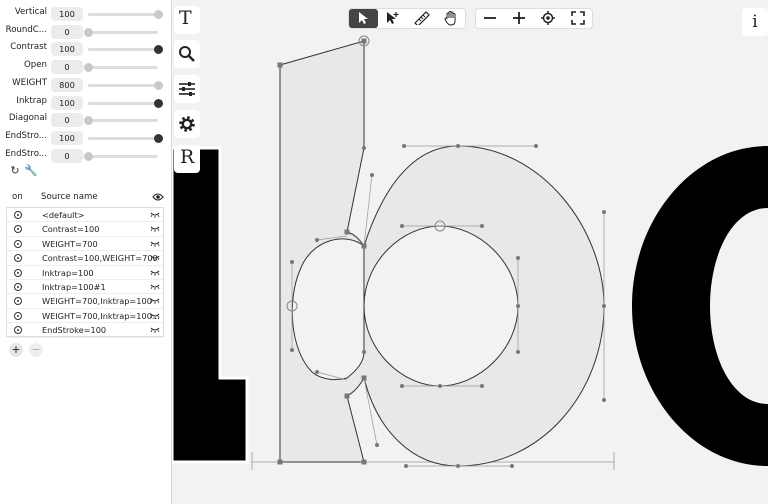 Image resolution: width=768 pixels, height=504 pixels. Describe the element at coordinates (74, 287) in the screenshot. I see `source-name: Inktrap=100#1` at that location.